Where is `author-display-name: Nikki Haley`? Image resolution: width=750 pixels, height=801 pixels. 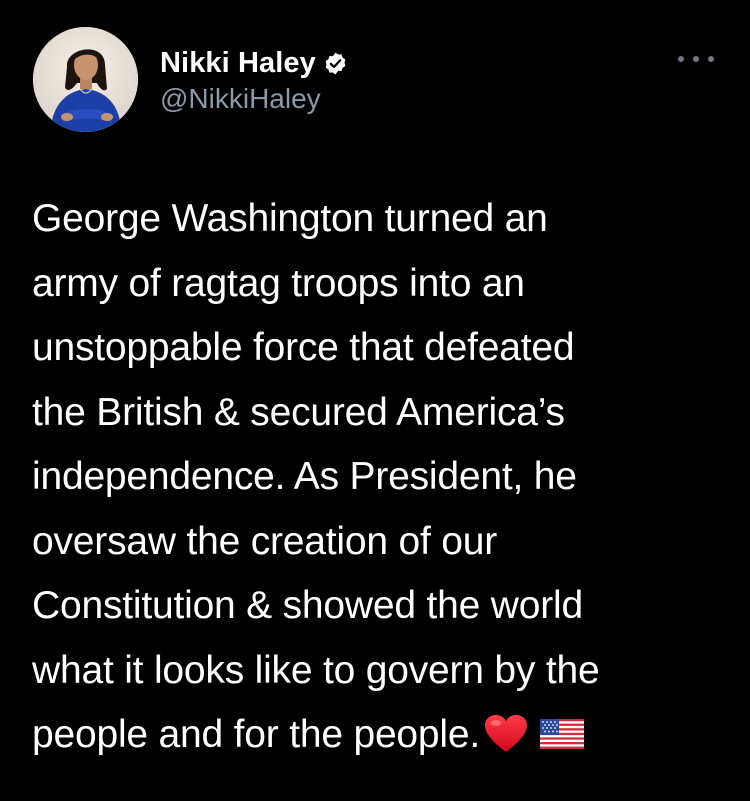
author-display-name: Nikki Haley is located at coordinates (238, 63).